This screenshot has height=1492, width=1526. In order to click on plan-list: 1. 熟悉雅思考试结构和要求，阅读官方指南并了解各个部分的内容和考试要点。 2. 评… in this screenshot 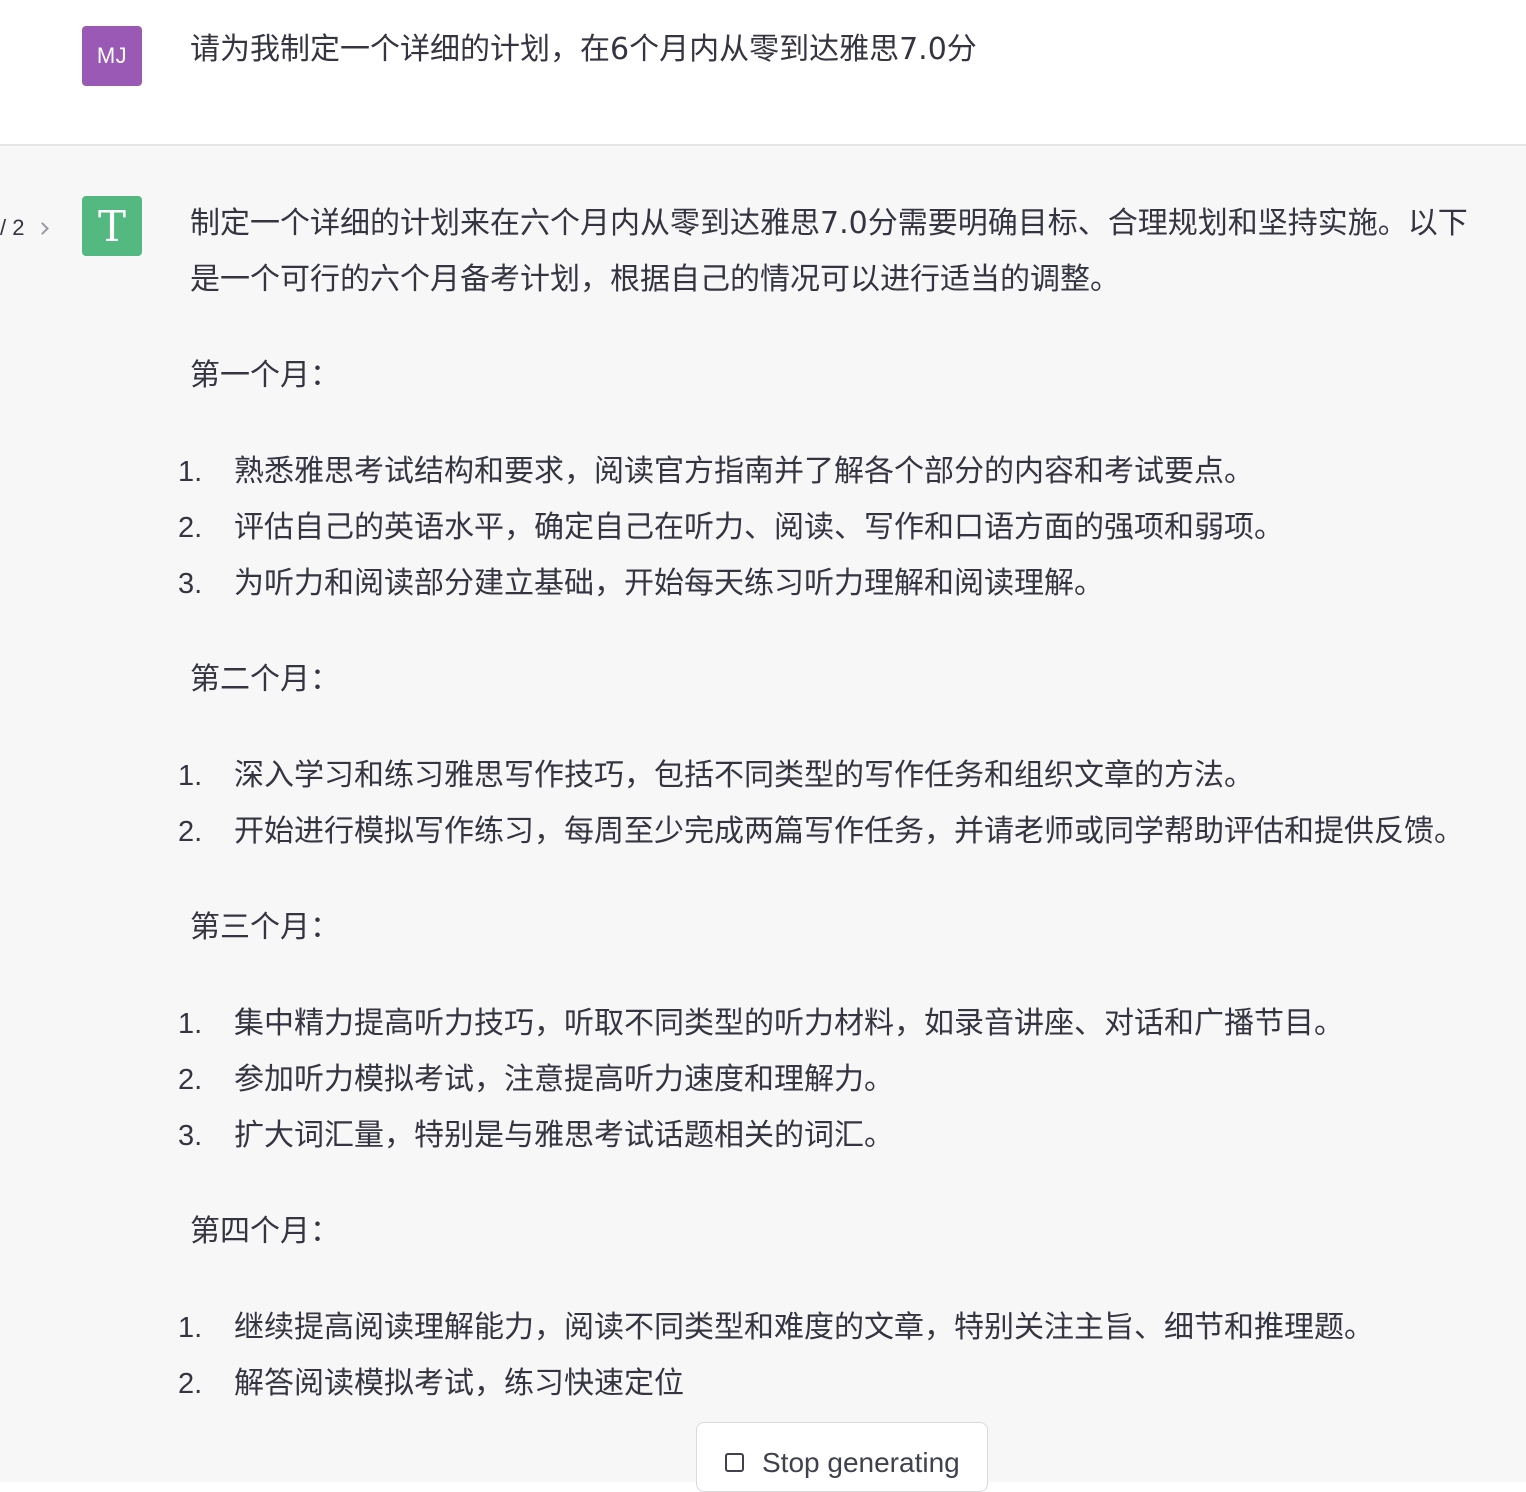, I will do `click(829, 528)`.